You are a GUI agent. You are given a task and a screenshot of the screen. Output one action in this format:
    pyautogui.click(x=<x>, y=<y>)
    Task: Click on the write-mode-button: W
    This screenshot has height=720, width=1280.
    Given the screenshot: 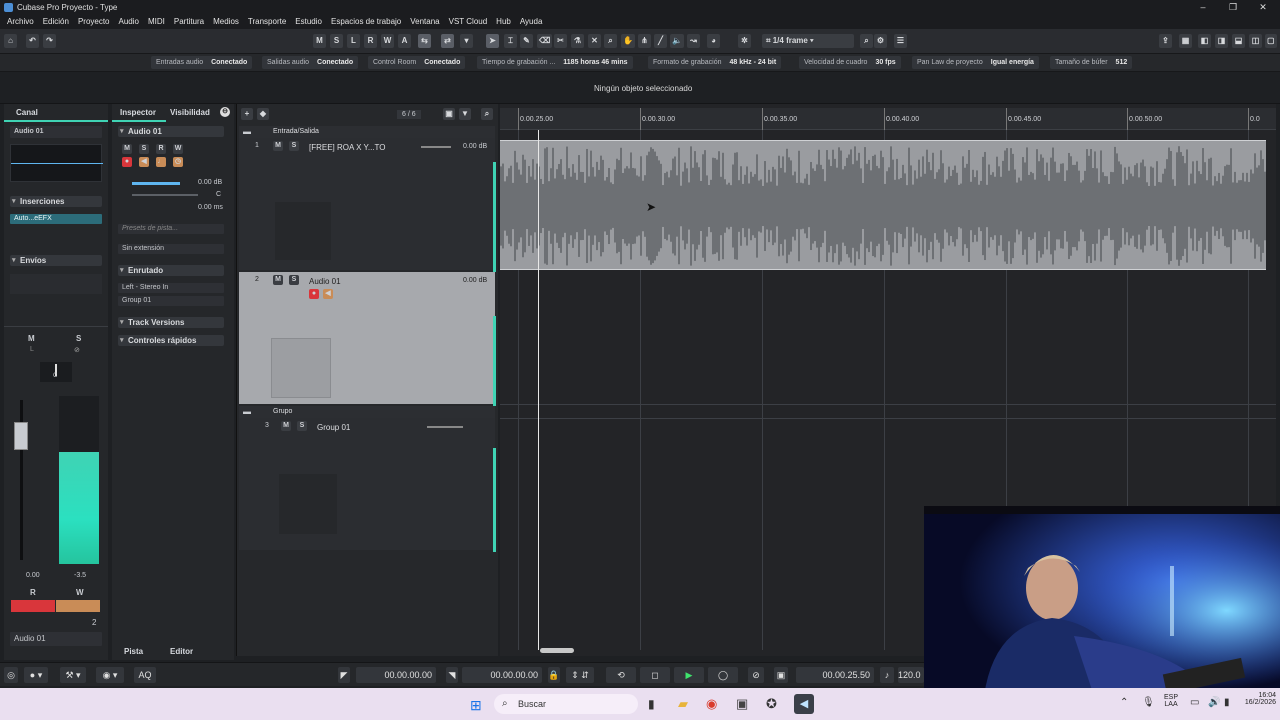 What is the action you would take?
    pyautogui.click(x=387, y=41)
    